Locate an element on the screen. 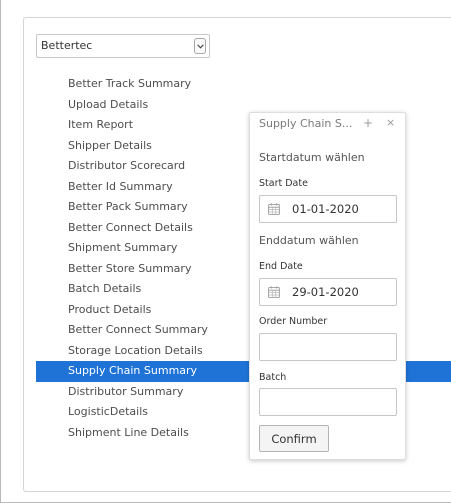 This screenshot has height=503, width=451. order-number-label: Order Number is located at coordinates (293, 321).